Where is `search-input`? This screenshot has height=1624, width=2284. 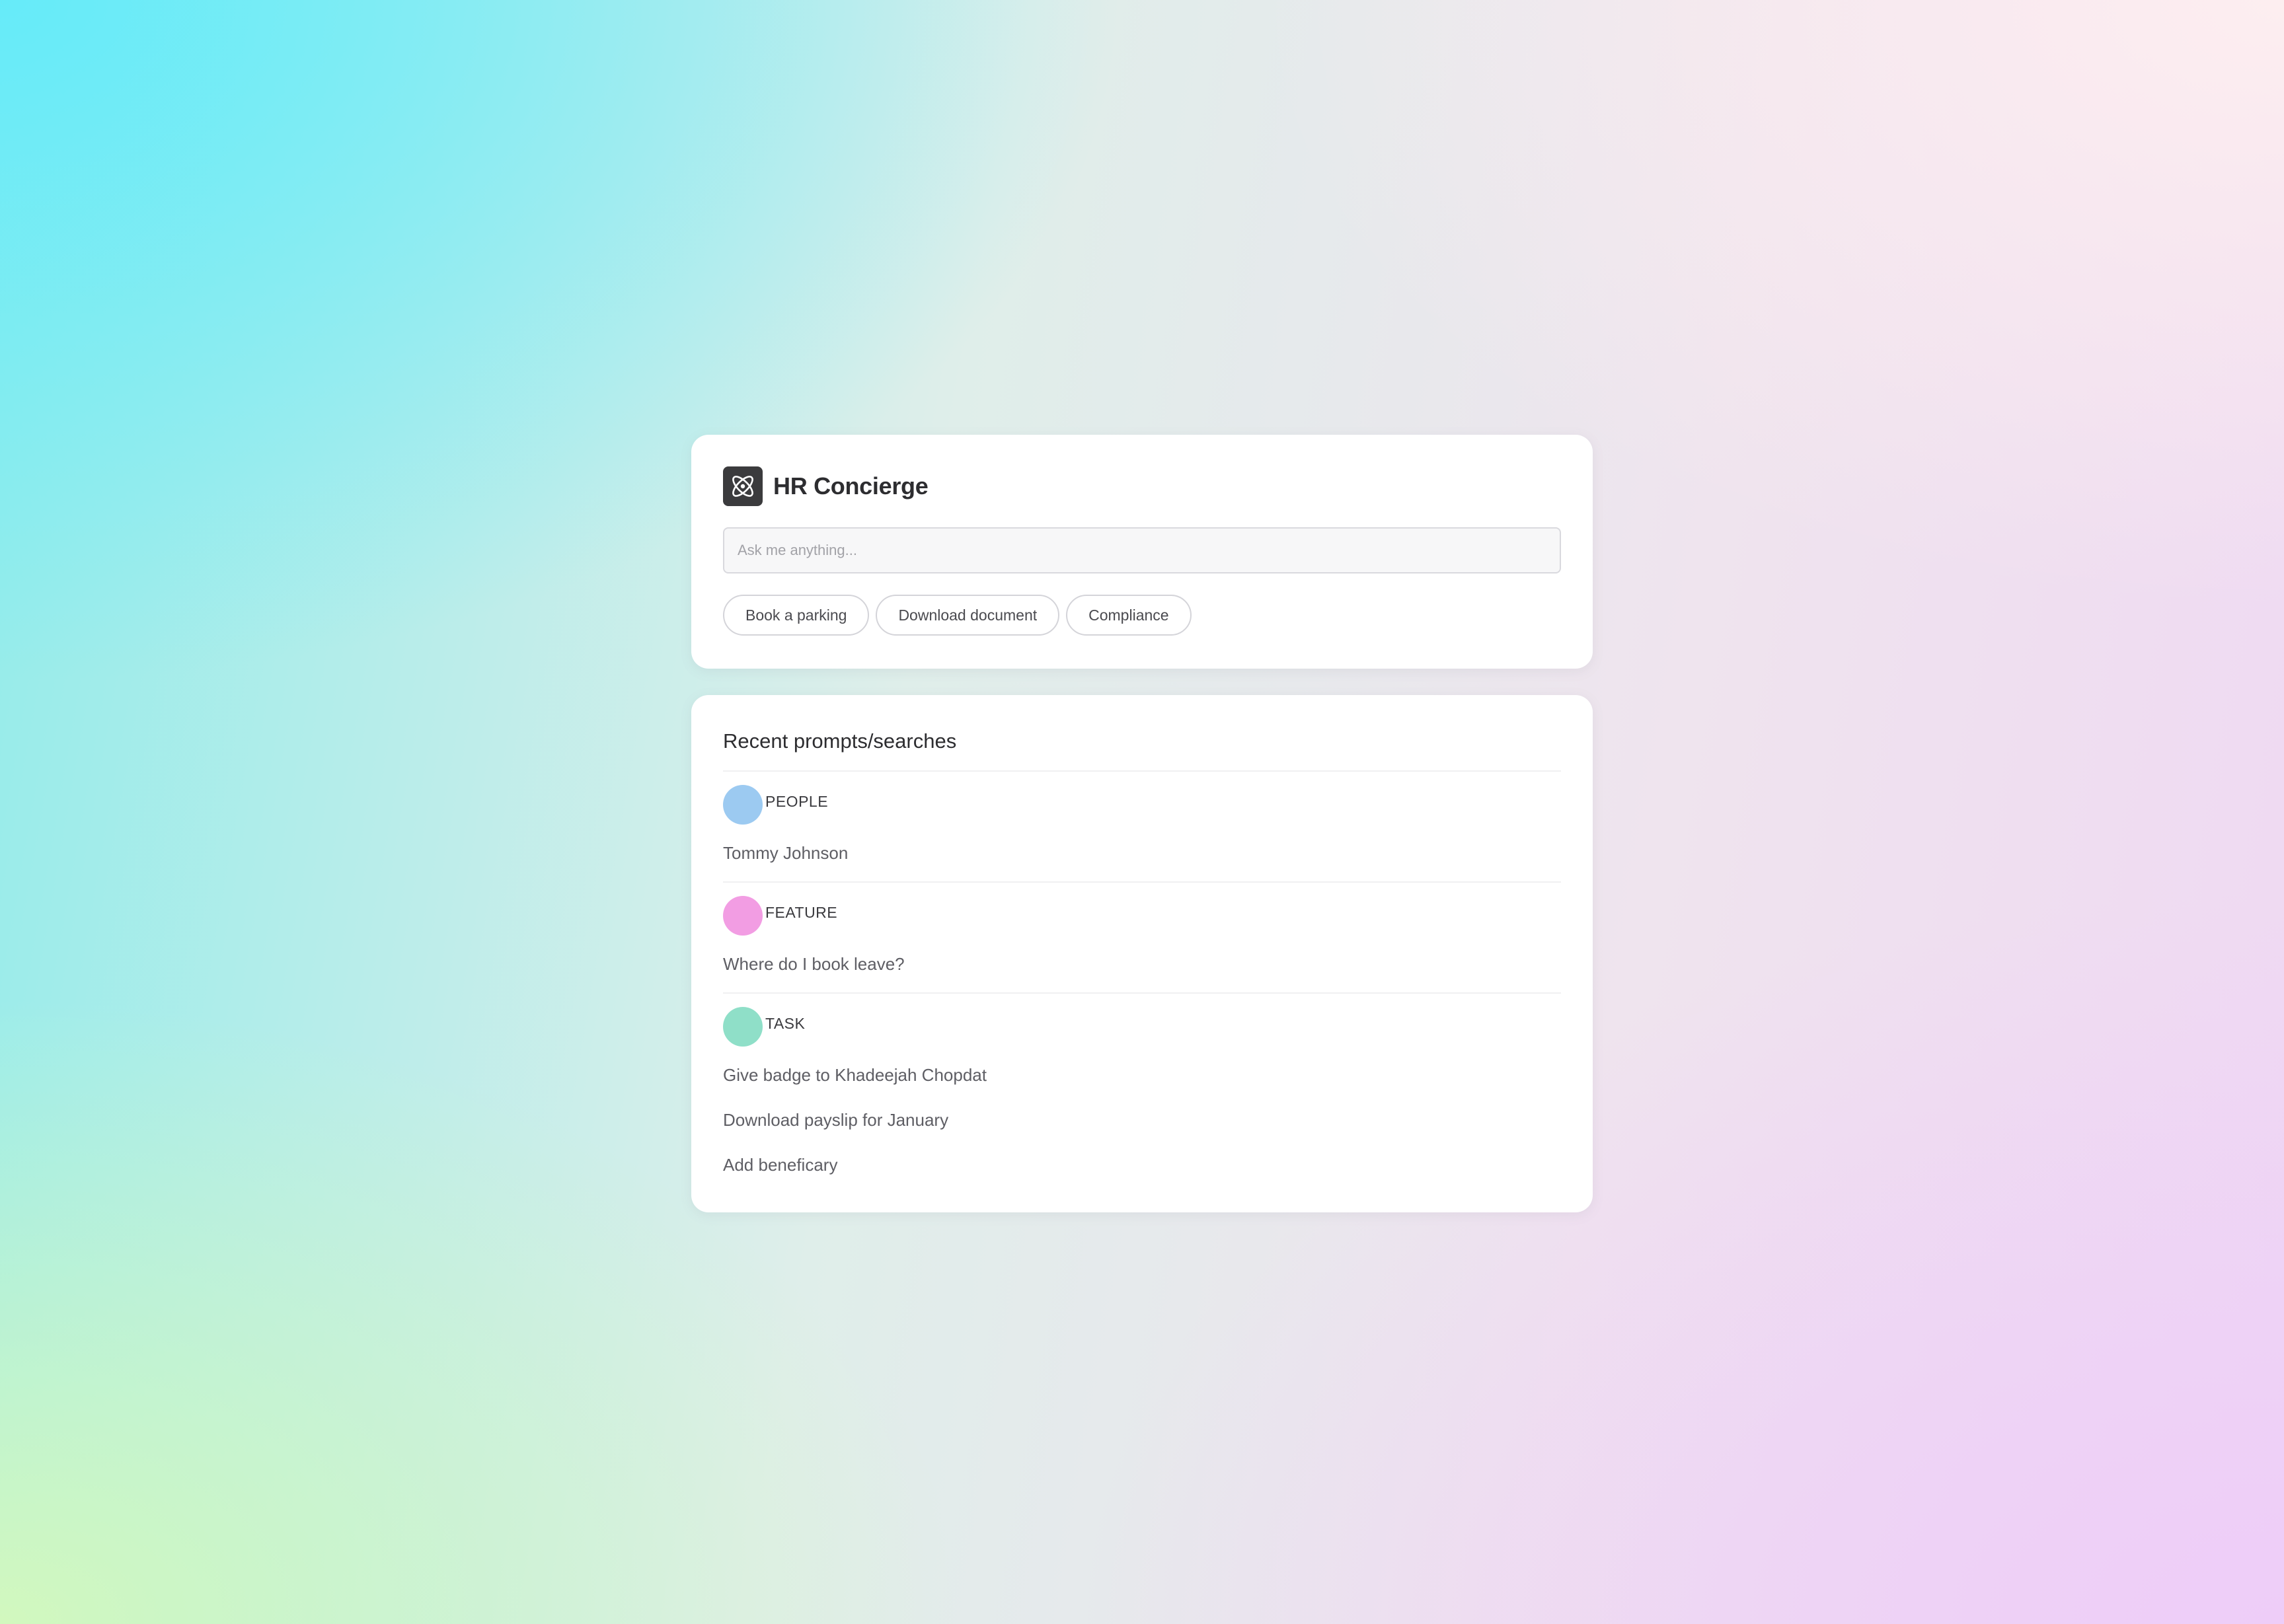
search-input is located at coordinates (1142, 550).